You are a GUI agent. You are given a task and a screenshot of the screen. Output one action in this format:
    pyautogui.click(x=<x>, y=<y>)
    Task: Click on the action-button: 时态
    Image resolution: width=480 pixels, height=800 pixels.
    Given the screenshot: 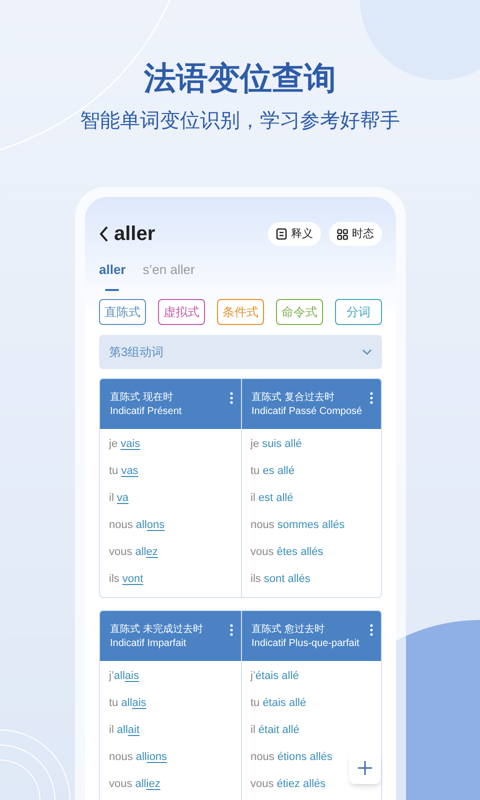 What is the action you would take?
    pyautogui.click(x=355, y=234)
    